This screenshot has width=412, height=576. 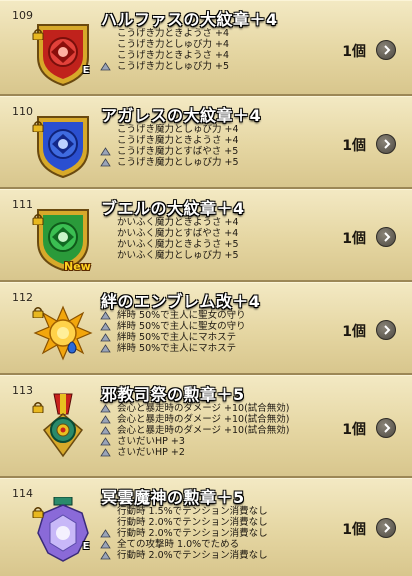 What do you see at coordinates (22, 297) in the screenshot?
I see `item-number: 112` at bounding box center [22, 297].